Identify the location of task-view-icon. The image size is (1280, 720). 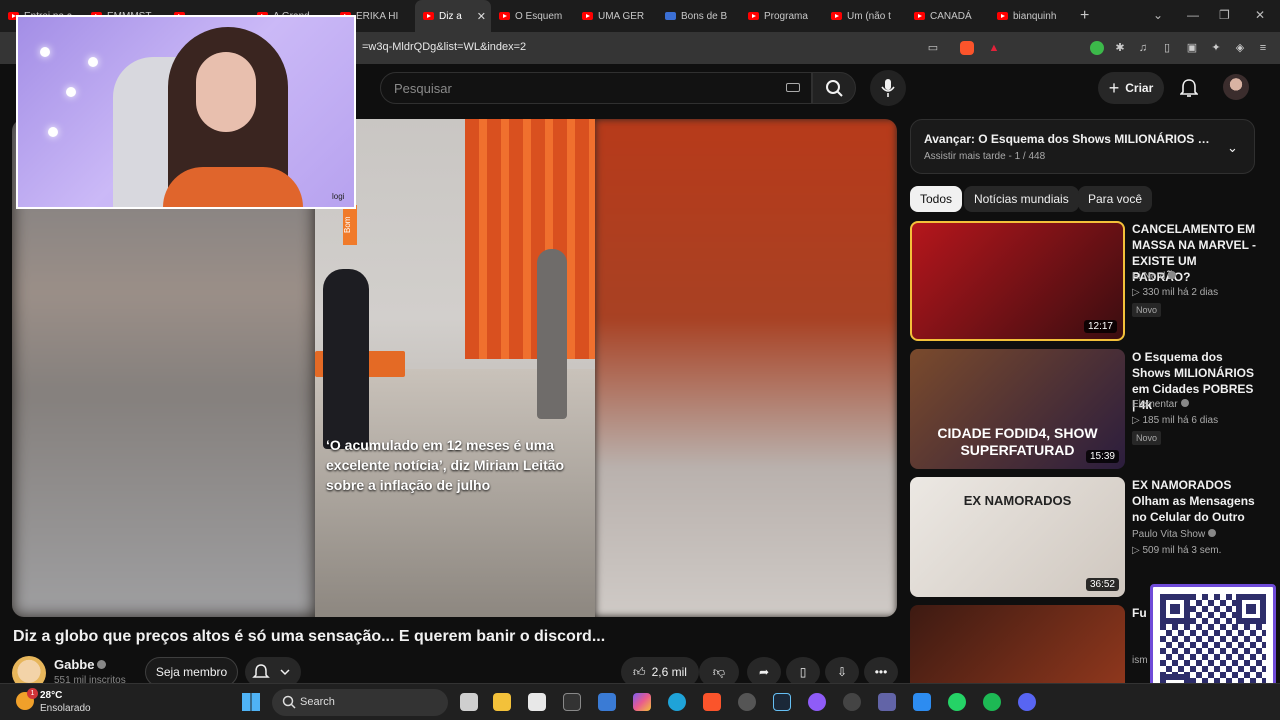
(469, 702).